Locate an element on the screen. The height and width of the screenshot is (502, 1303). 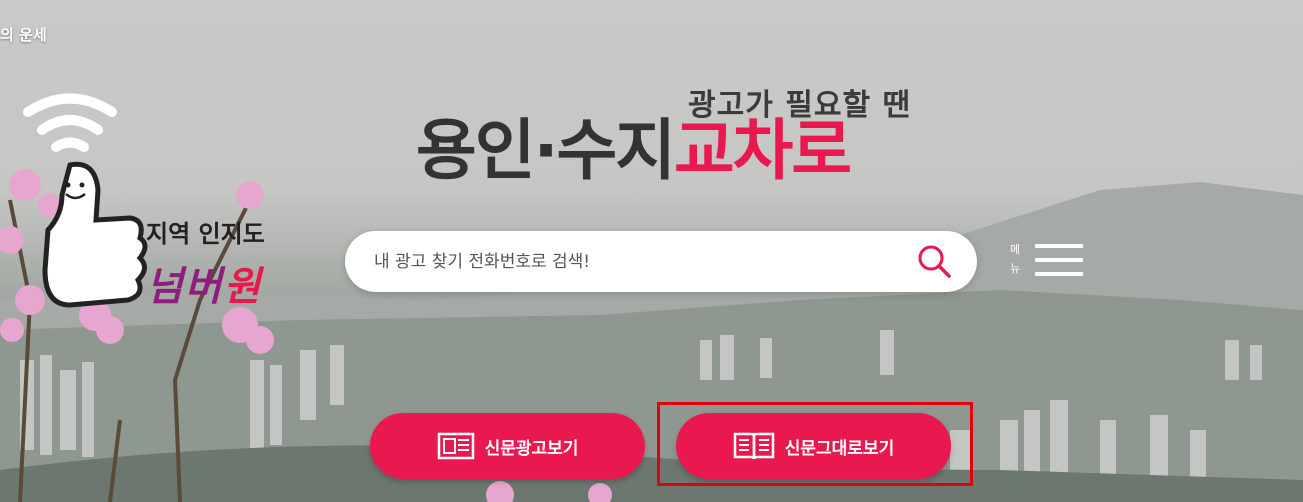
mascot-number-one: 넘버원 is located at coordinates (204, 283).